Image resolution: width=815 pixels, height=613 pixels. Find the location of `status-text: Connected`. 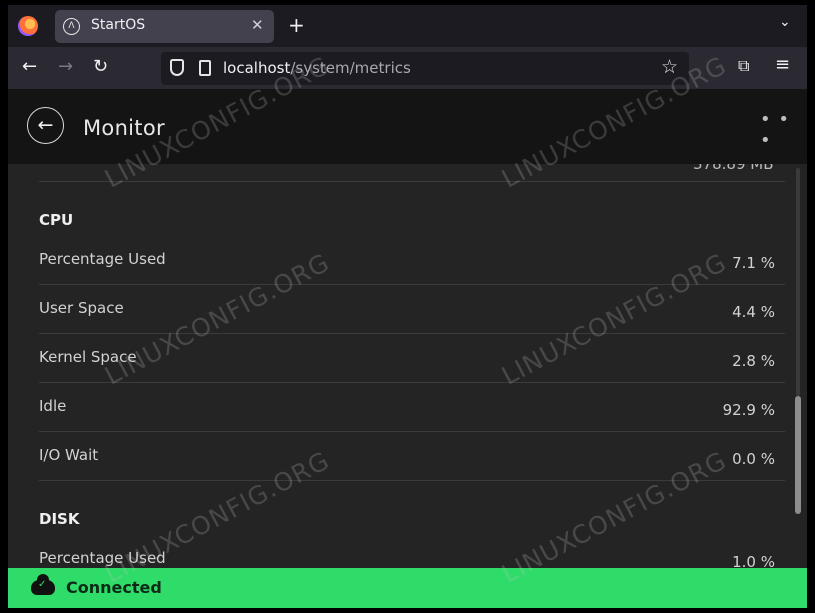

status-text: Connected is located at coordinates (114, 587).